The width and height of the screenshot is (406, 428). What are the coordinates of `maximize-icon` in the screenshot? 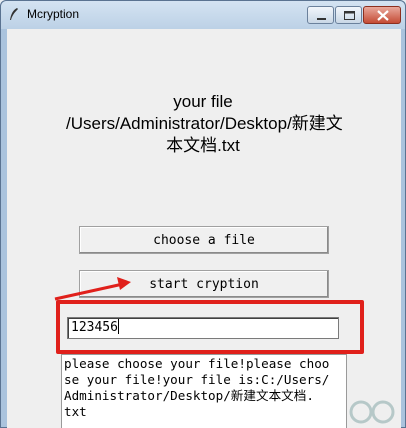 It's located at (349, 15).